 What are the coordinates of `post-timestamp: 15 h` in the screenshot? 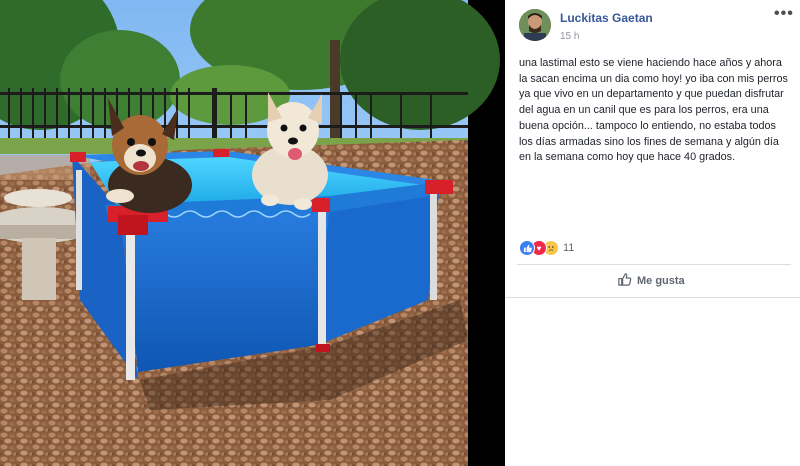 It's located at (569, 36).